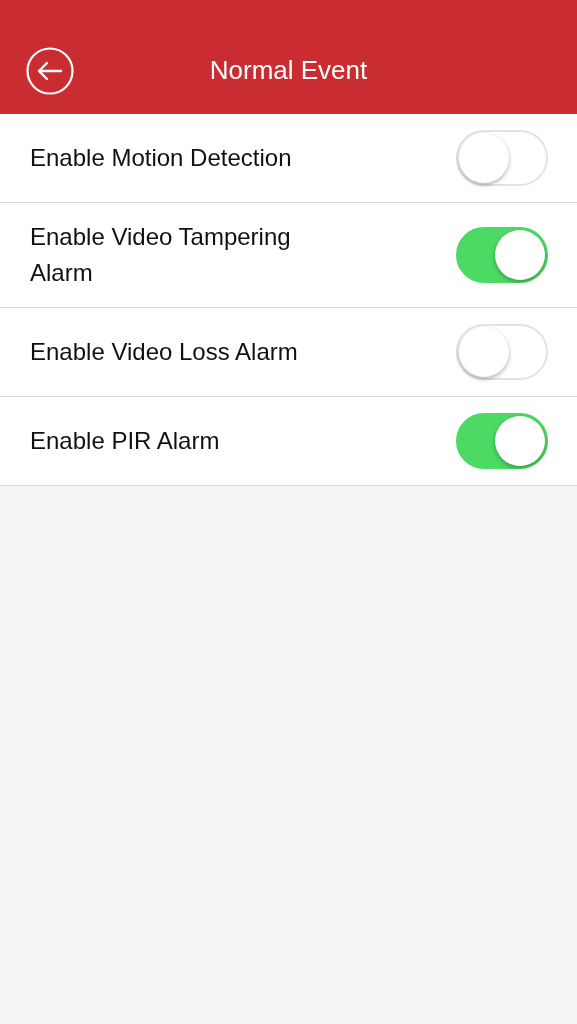  What do you see at coordinates (288, 70) in the screenshot?
I see `page-title: Normal Event` at bounding box center [288, 70].